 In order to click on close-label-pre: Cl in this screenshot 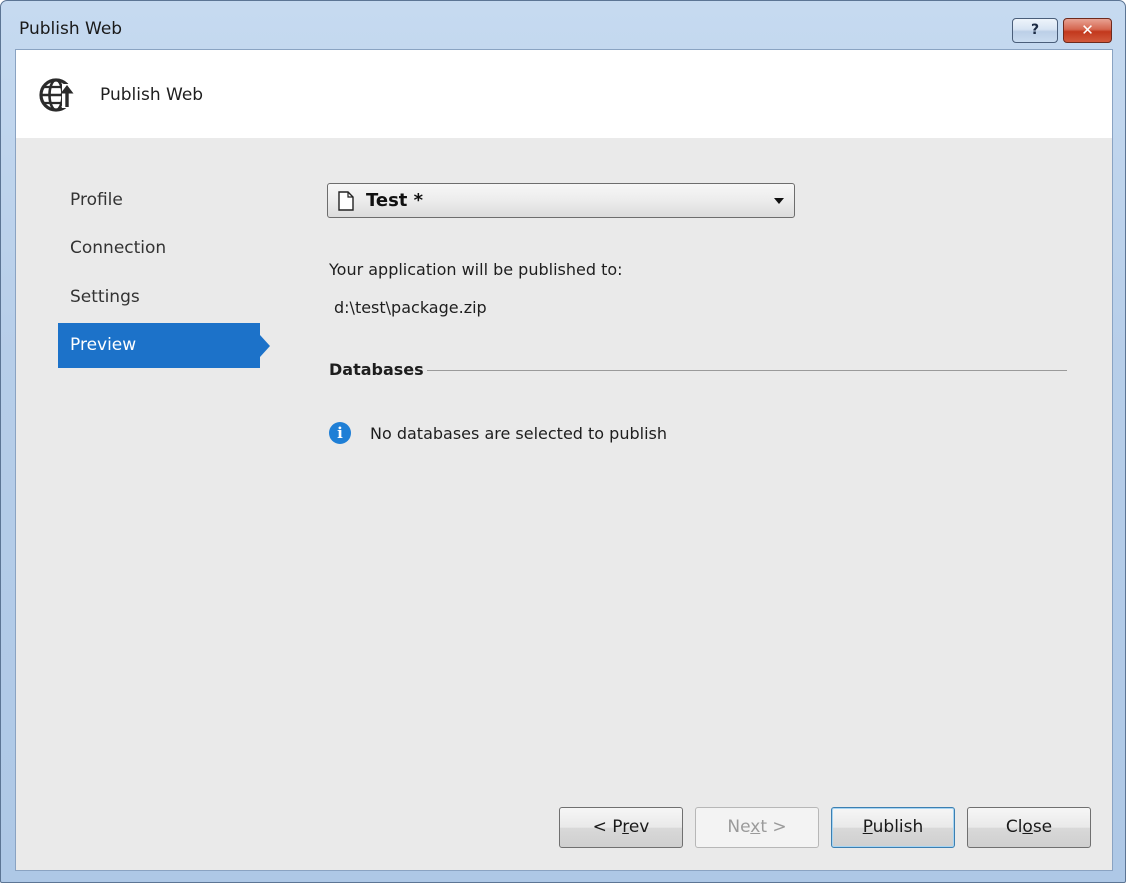, I will do `click(1014, 827)`.